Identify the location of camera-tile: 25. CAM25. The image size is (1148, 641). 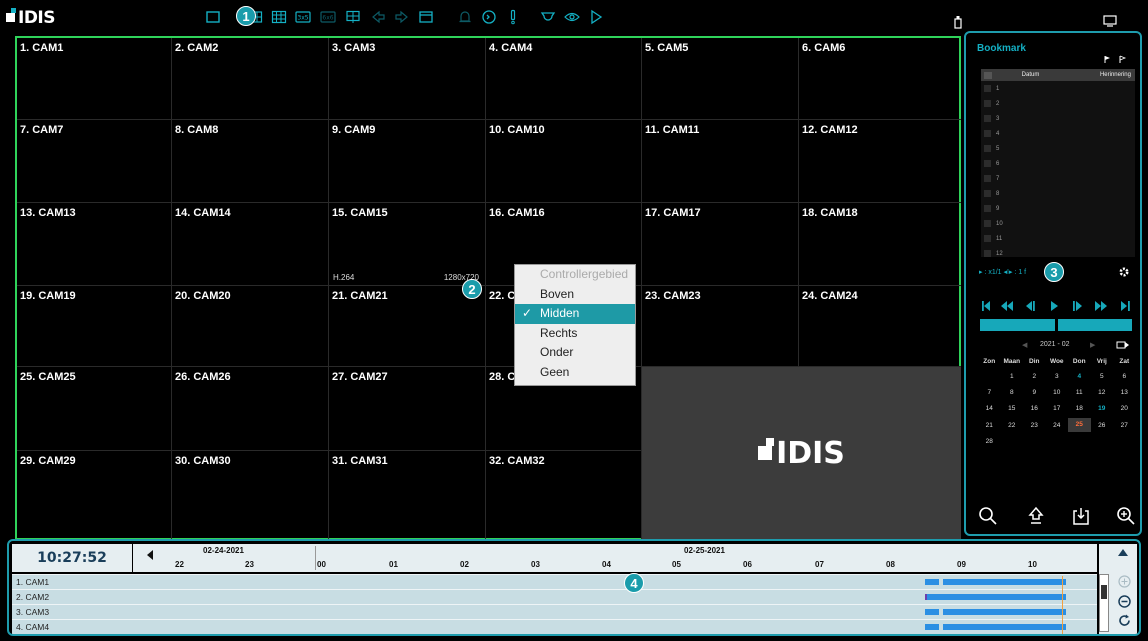
(94, 409).